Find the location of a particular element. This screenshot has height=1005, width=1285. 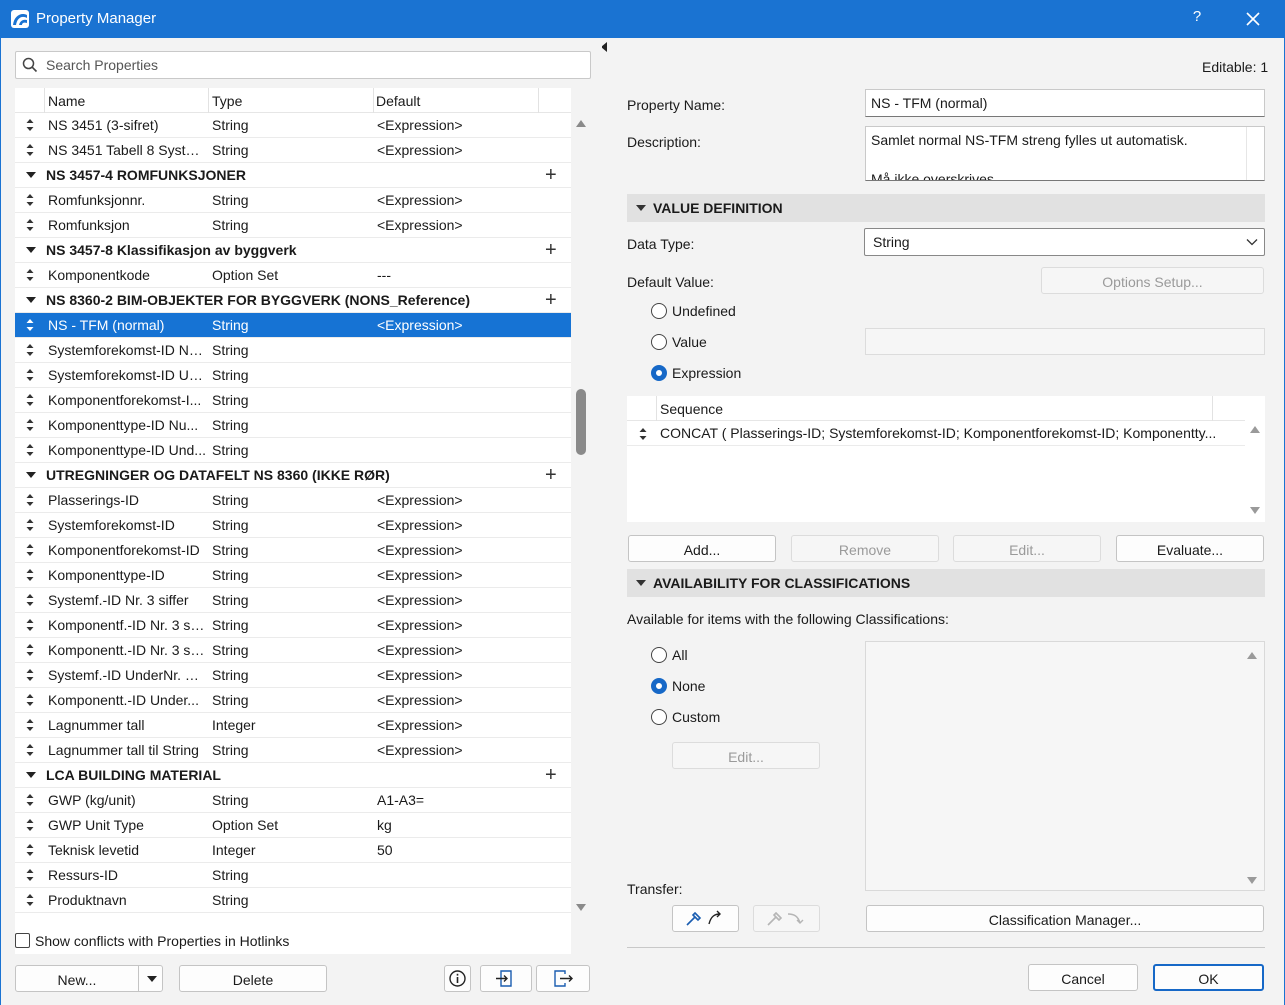

group-row: NS 3457-8 Klassifikasjon av byggverk + is located at coordinates (293, 250).